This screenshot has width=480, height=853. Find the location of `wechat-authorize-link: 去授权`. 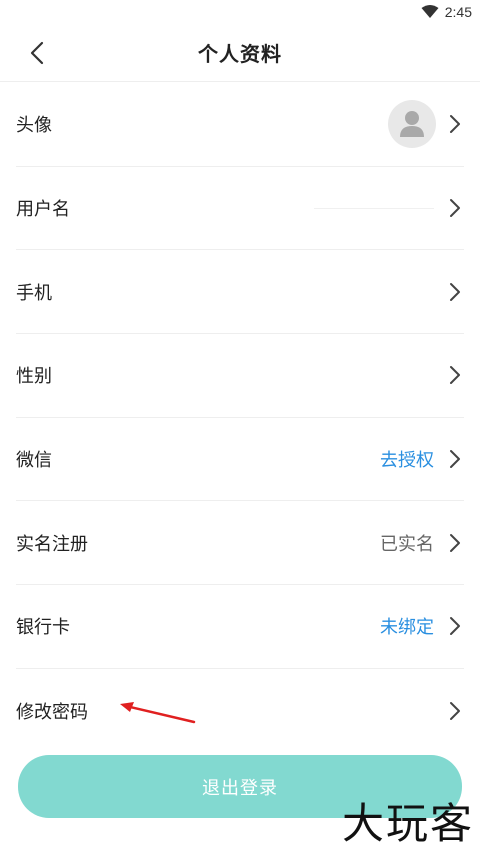

wechat-authorize-link: 去授权 is located at coordinates (407, 459).